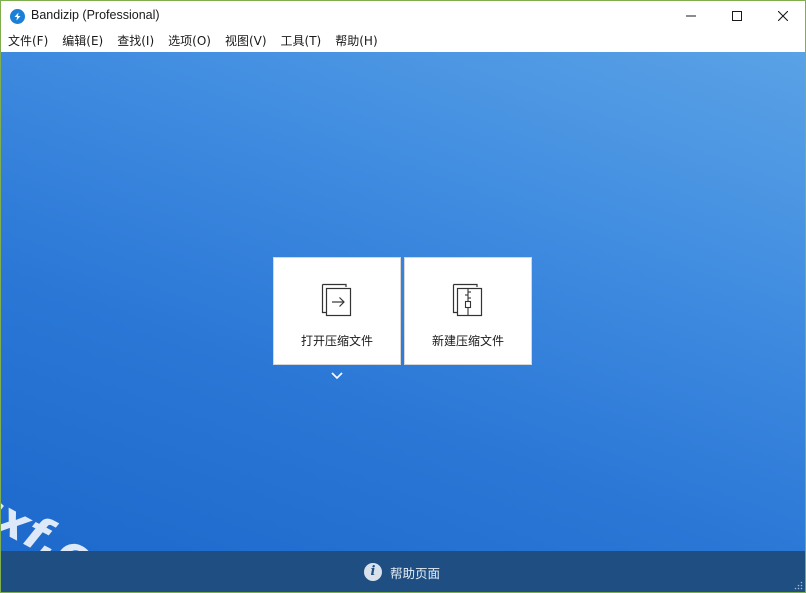 The height and width of the screenshot is (593, 806). What do you see at coordinates (356, 41) in the screenshot?
I see `menu-help: 帮助(H)` at bounding box center [356, 41].